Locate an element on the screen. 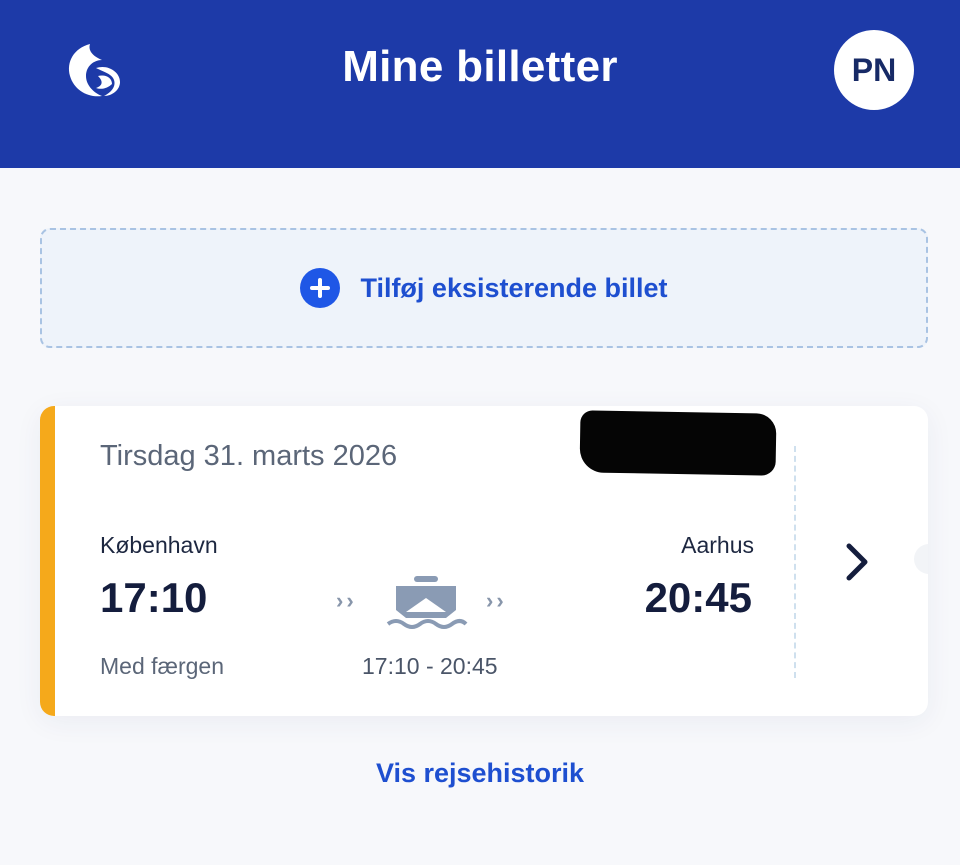 The width and height of the screenshot is (960, 865). add-existing-ticket-button: Tilføj eksisterende billet is located at coordinates (484, 288).